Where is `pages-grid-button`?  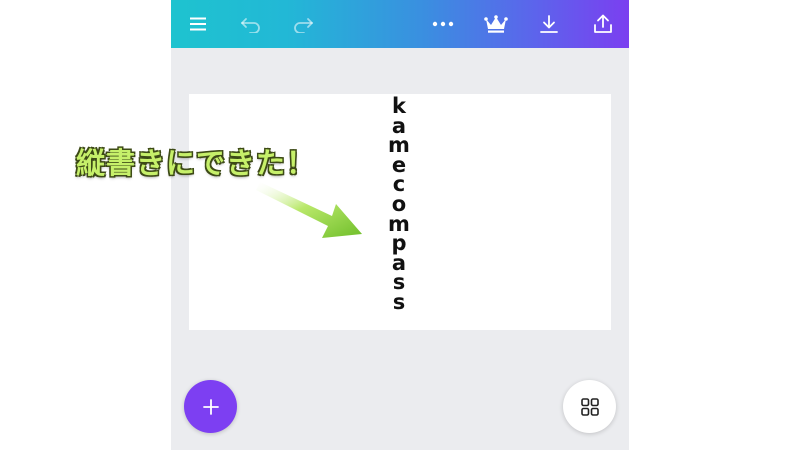 pages-grid-button is located at coordinates (589, 406).